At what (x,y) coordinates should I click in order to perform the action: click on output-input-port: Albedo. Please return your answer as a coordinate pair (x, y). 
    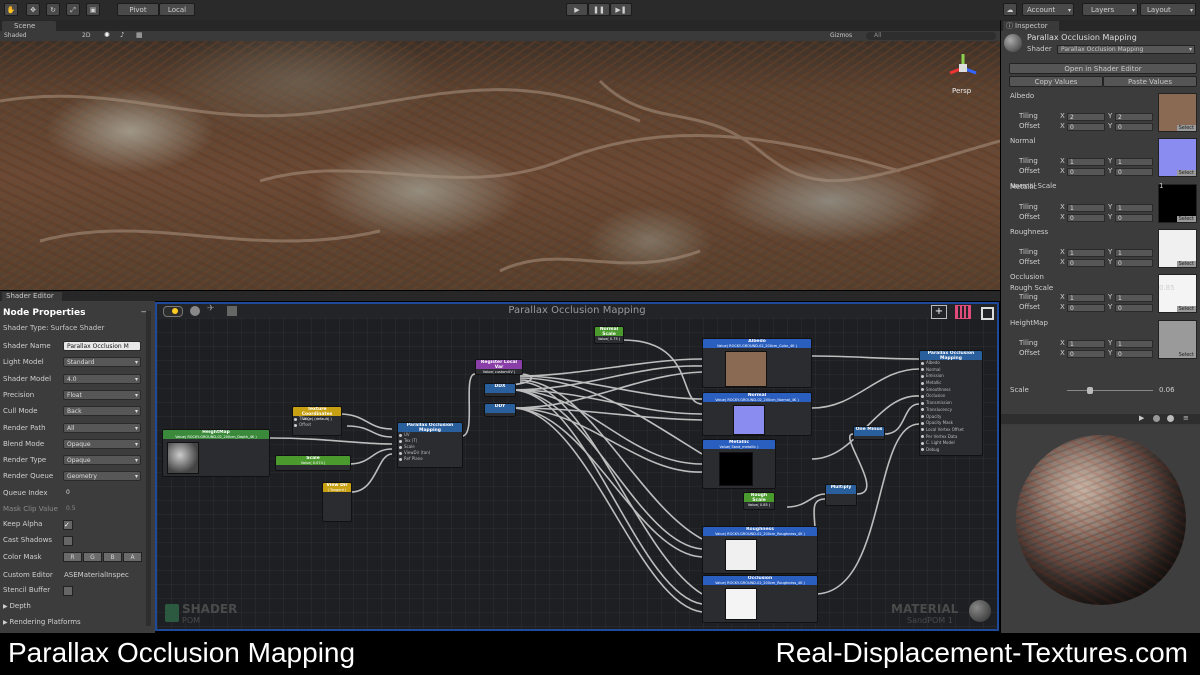
    Looking at the image, I should click on (951, 363).